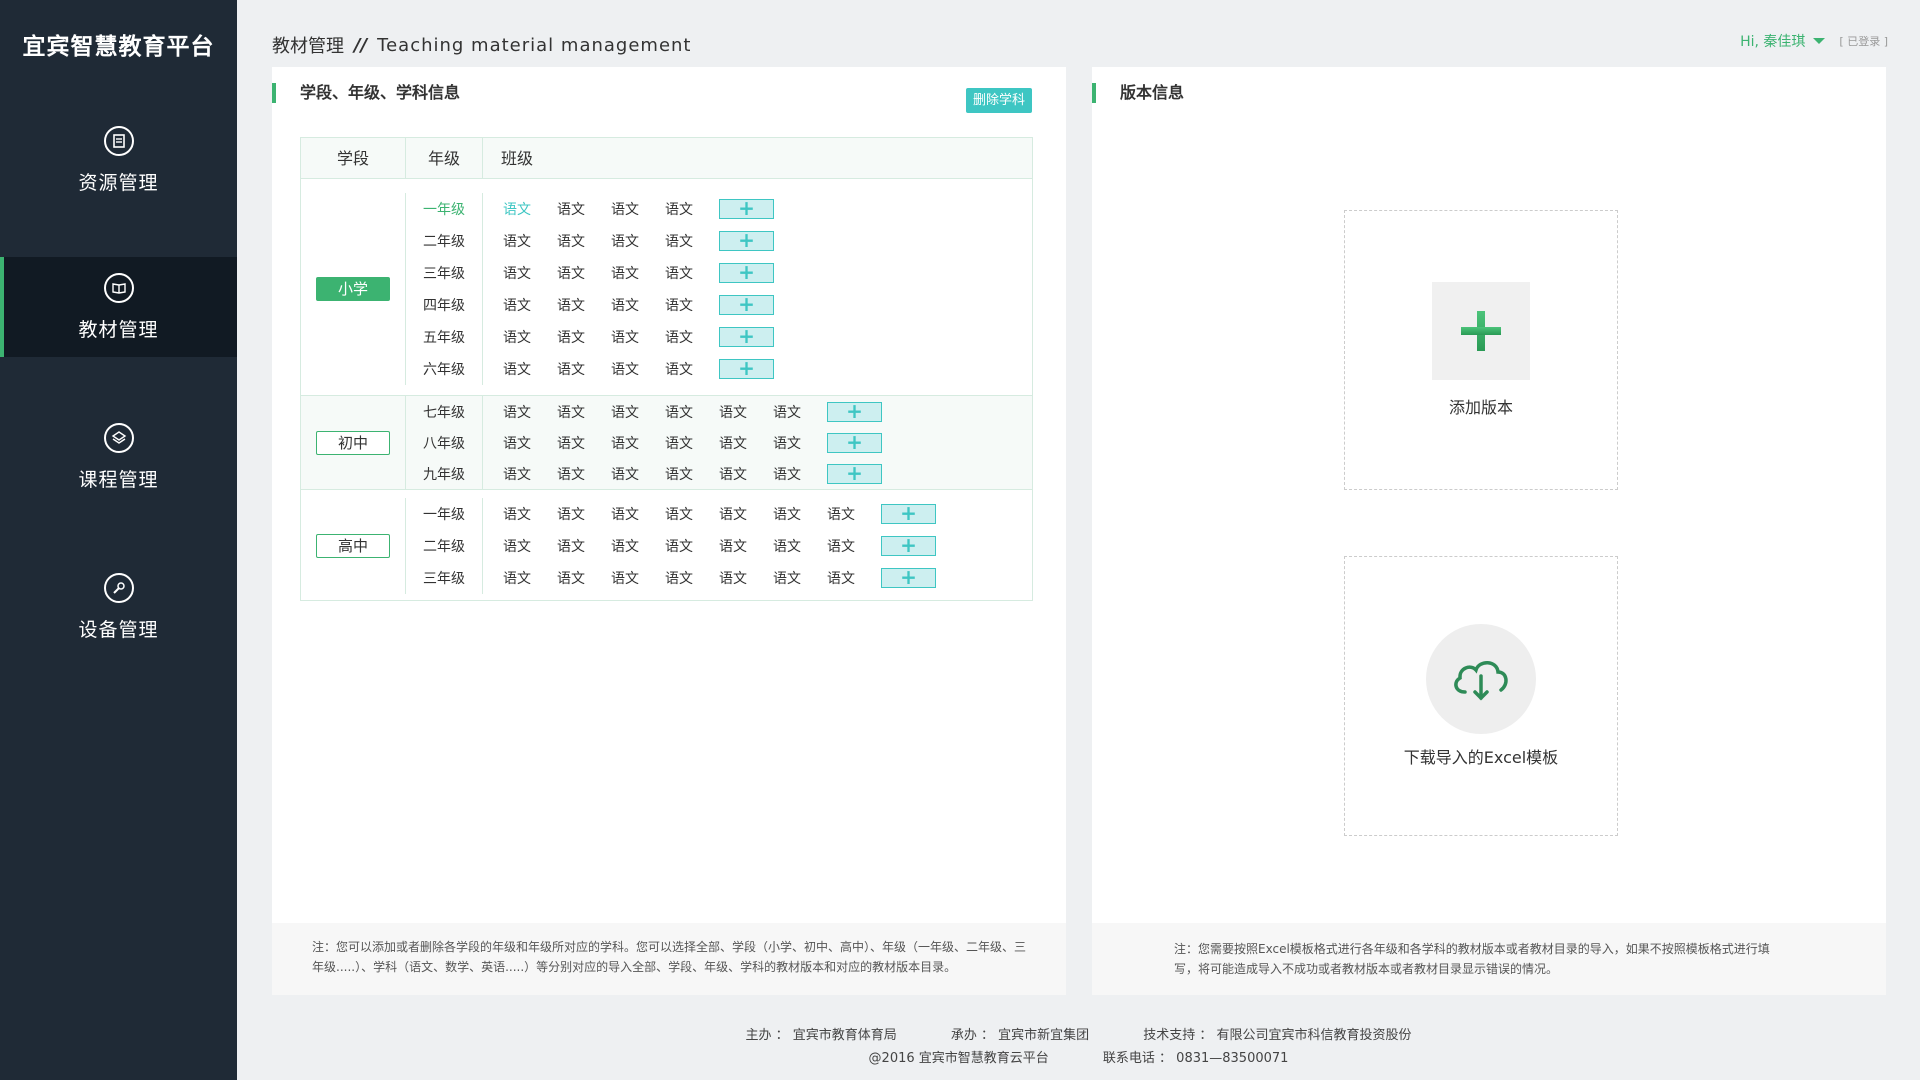 This screenshot has width=1920, height=1080. What do you see at coordinates (118, 160) in the screenshot?
I see `sidebar-item-resources: 资源管理` at bounding box center [118, 160].